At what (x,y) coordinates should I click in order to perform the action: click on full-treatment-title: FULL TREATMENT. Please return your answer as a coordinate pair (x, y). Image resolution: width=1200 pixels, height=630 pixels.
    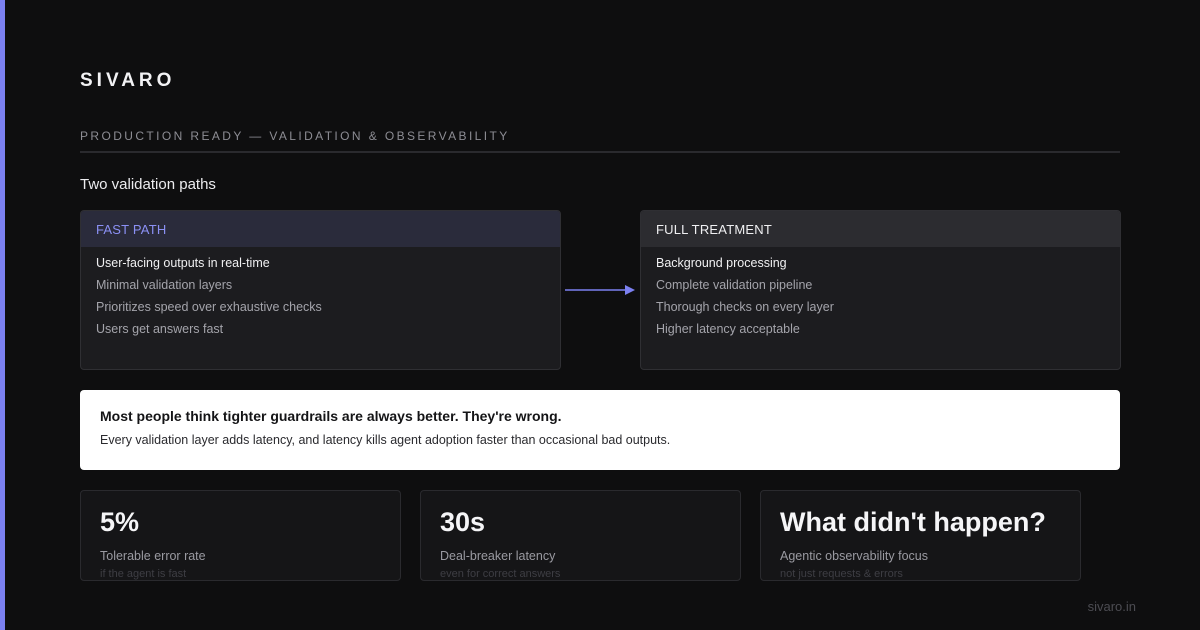
    Looking at the image, I should click on (880, 229).